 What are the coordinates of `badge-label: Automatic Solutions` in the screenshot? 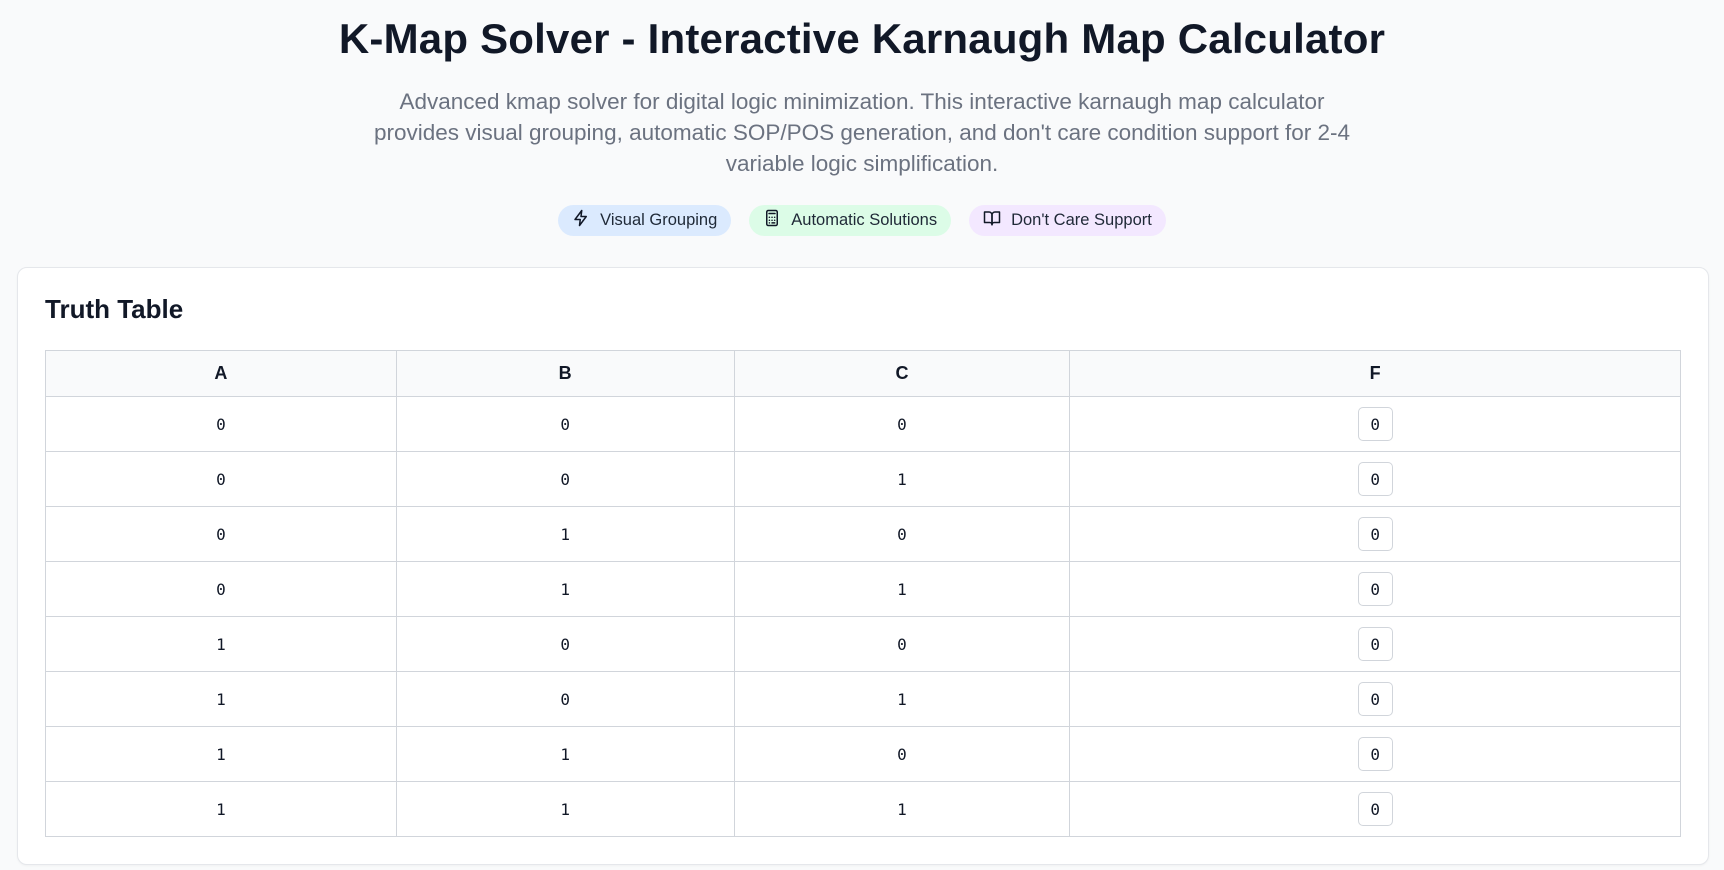 It's located at (864, 220).